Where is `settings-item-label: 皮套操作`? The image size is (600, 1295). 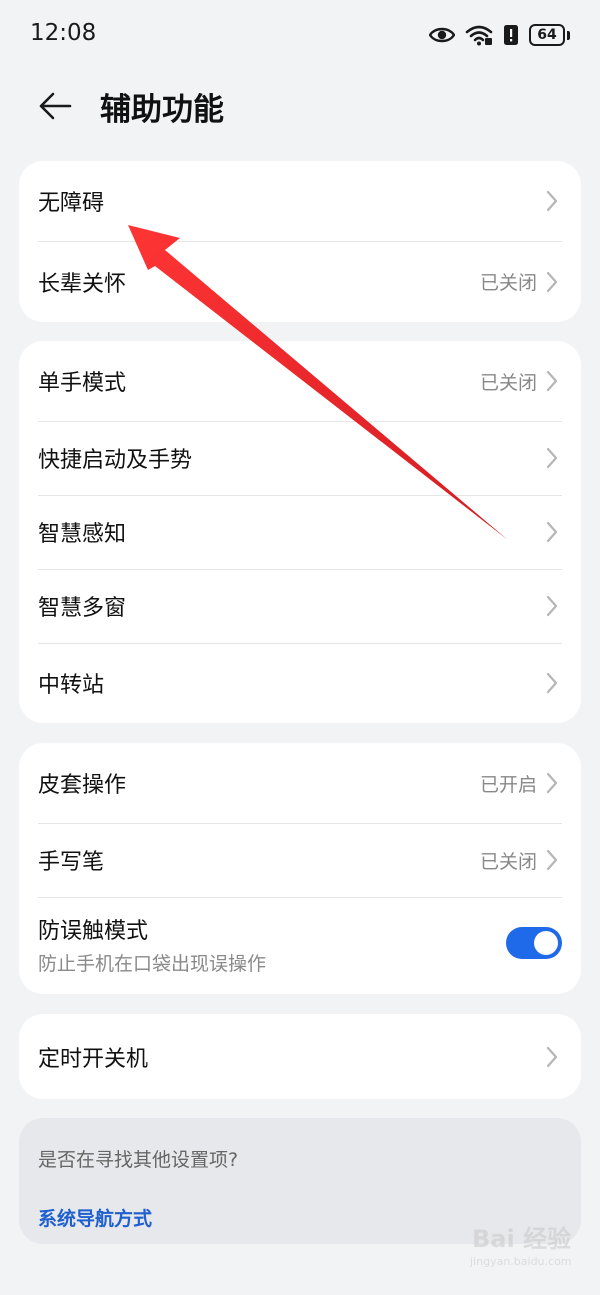 settings-item-label: 皮套操作 is located at coordinates (82, 785).